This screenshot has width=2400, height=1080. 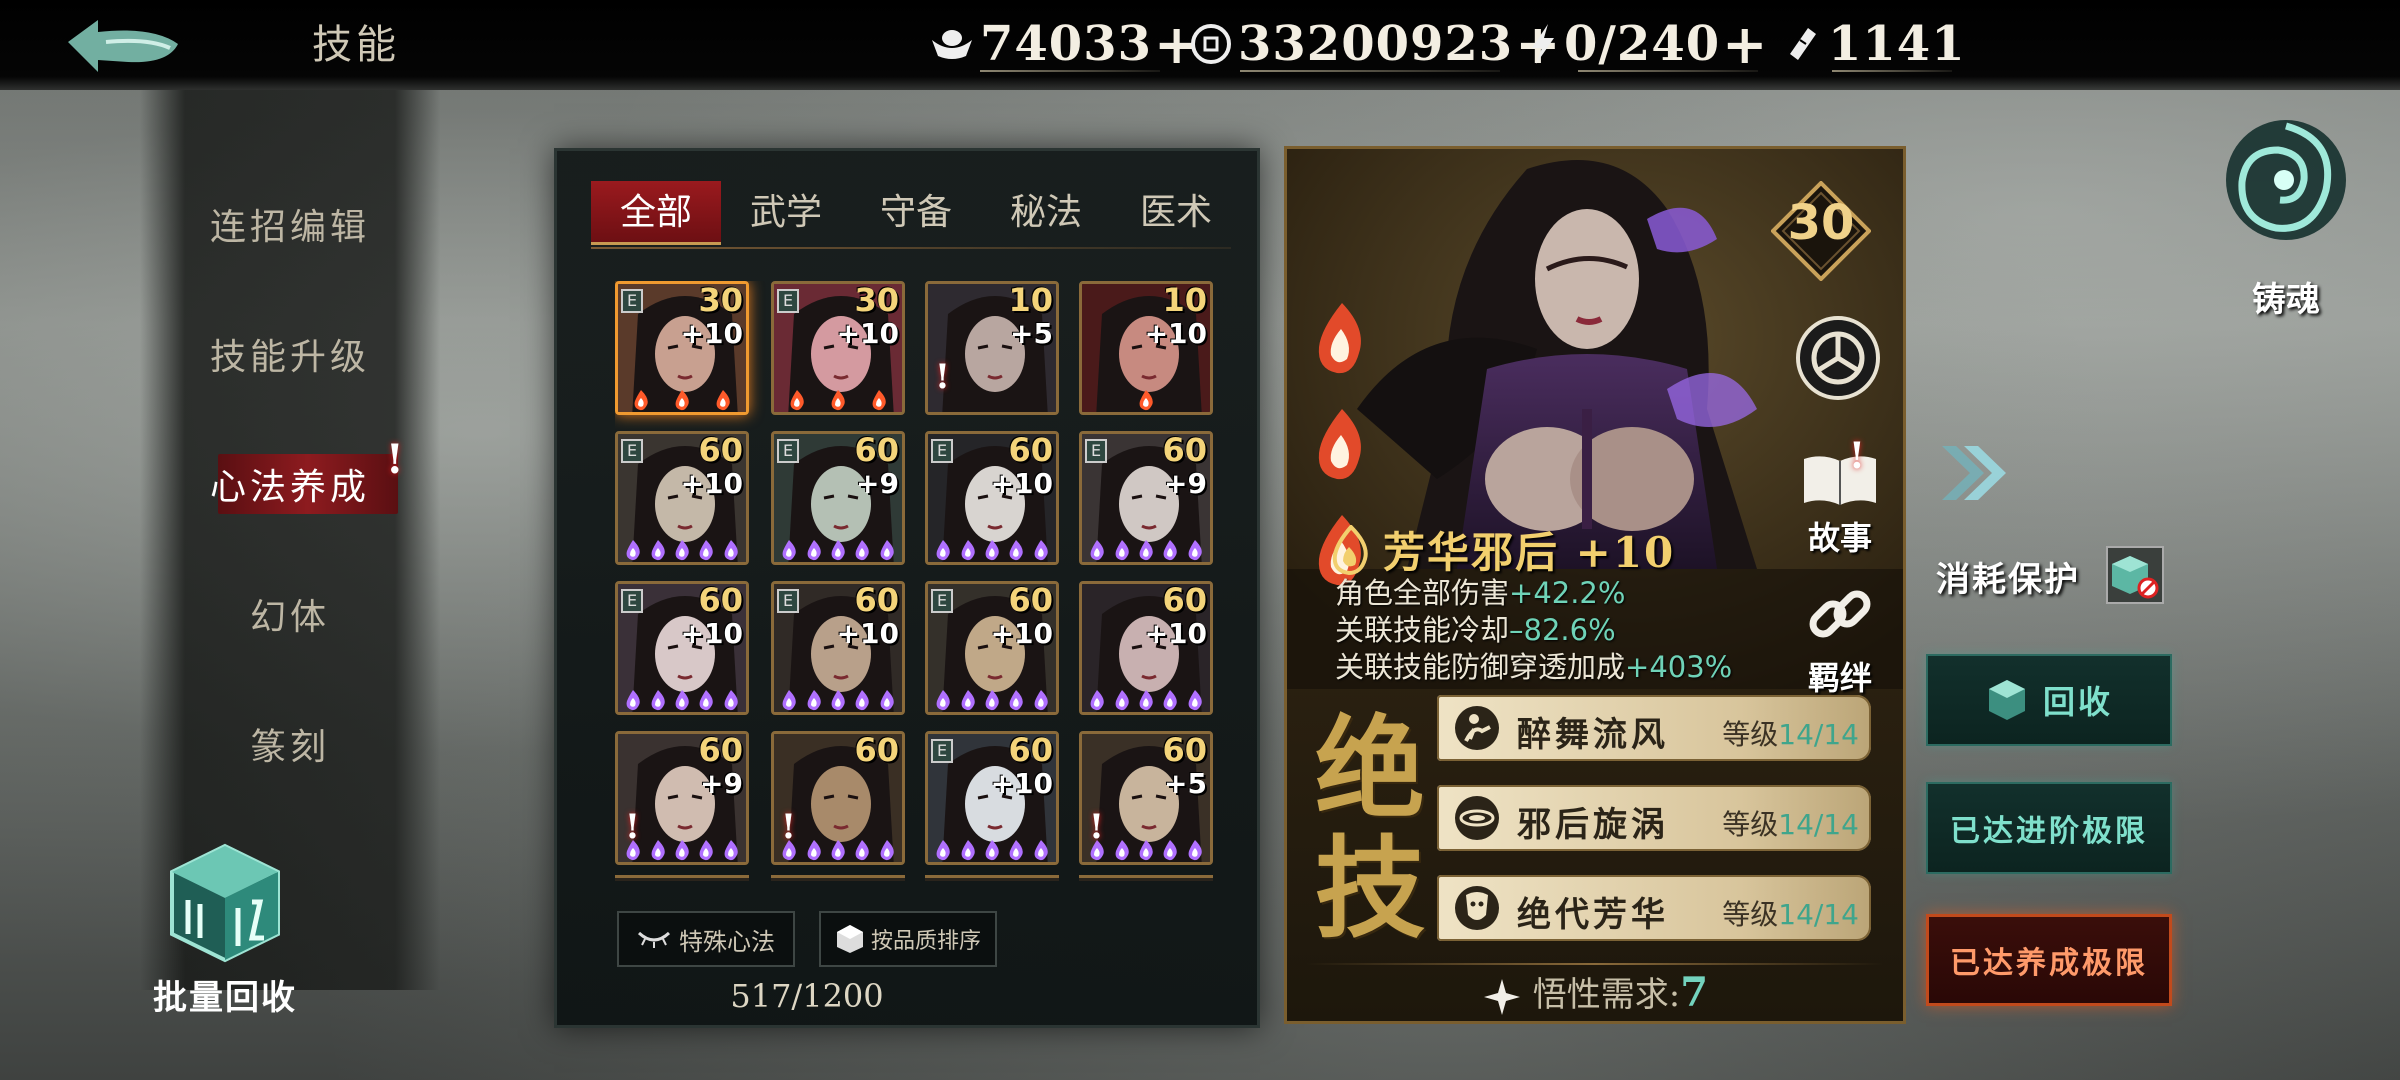 I want to click on back-button, so click(x=123, y=45).